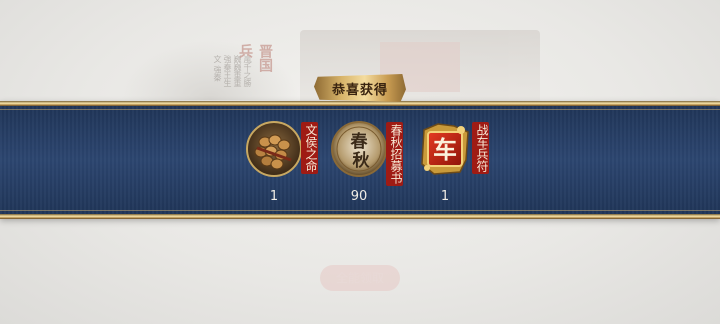  I want to click on reward-item-chunqiu: 春 秋 90 春秋招募书, so click(378, 164).